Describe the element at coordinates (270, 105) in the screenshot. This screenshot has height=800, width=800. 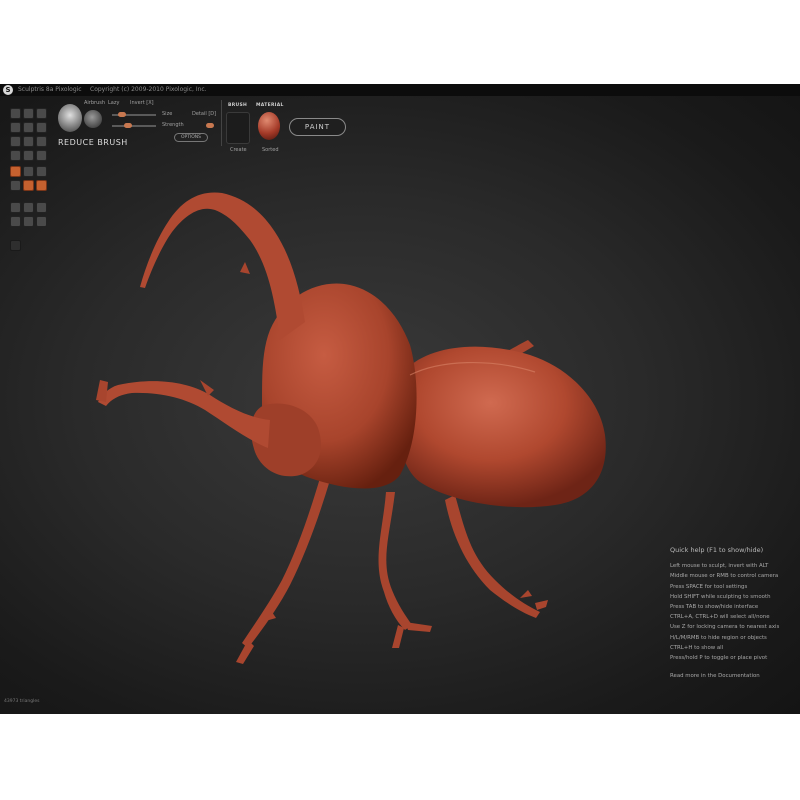
I see `material-section-label: MATERIAL` at that location.